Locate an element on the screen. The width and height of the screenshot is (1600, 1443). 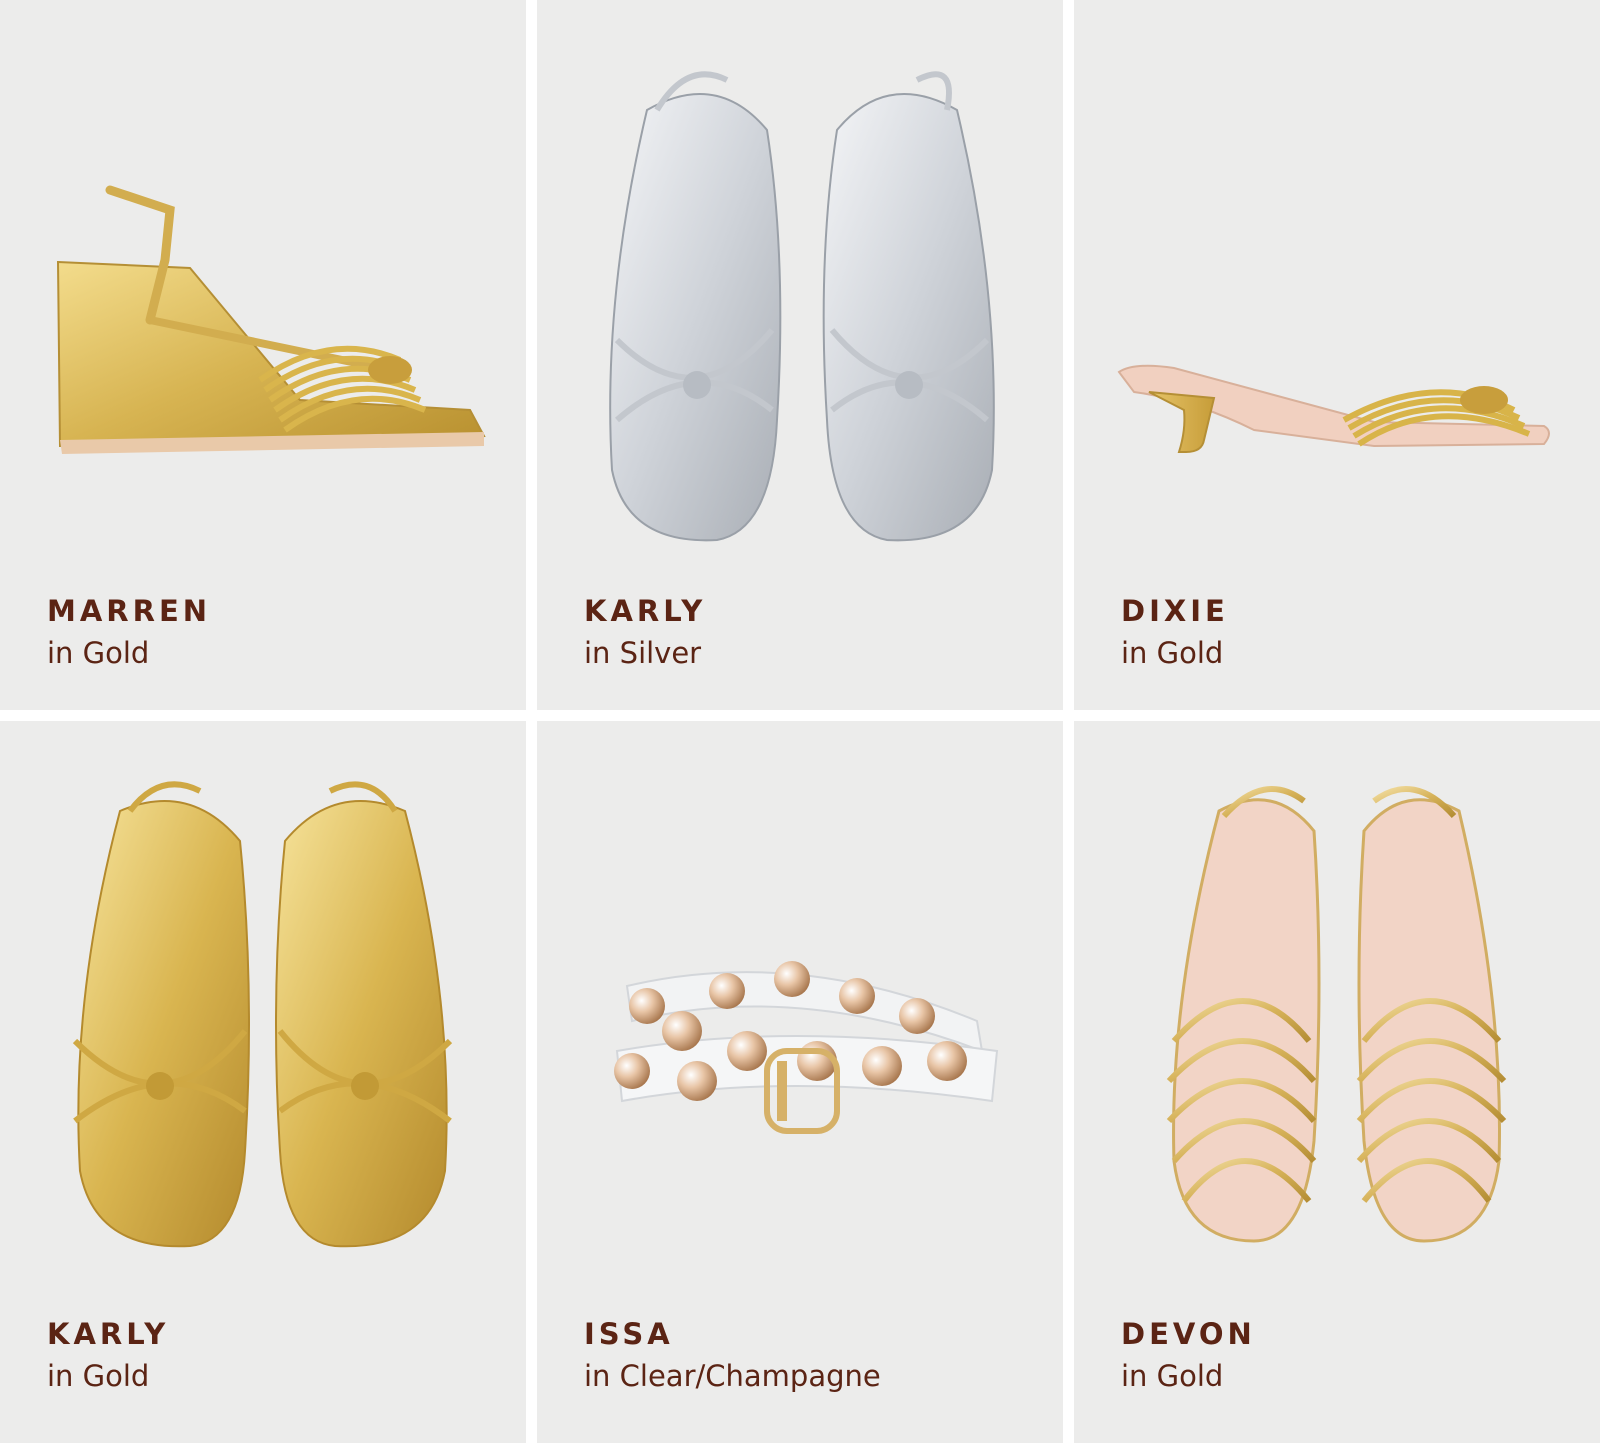
product-name: ISSA is located at coordinates (732, 1334).